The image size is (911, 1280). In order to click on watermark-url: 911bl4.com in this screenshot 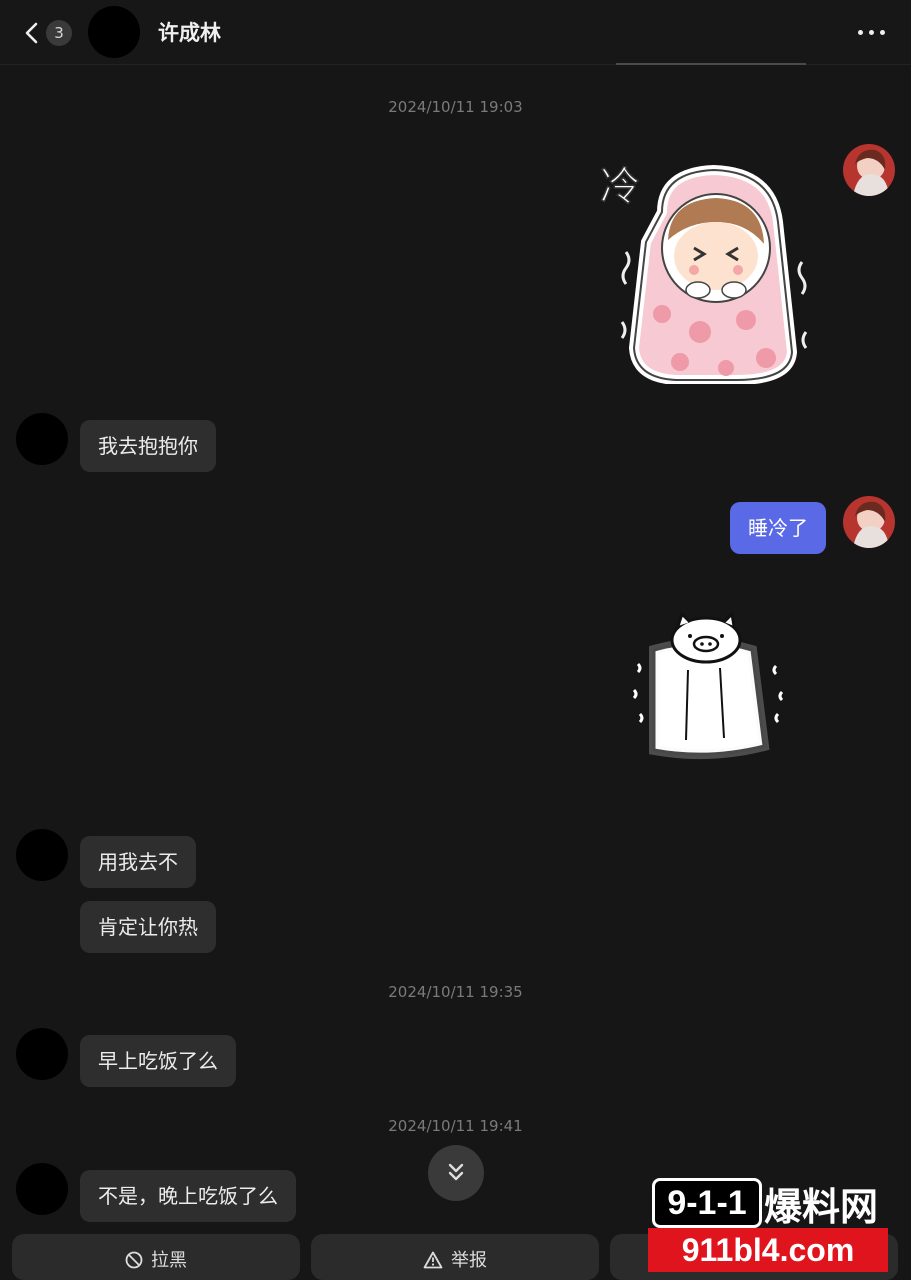, I will do `click(768, 1250)`.